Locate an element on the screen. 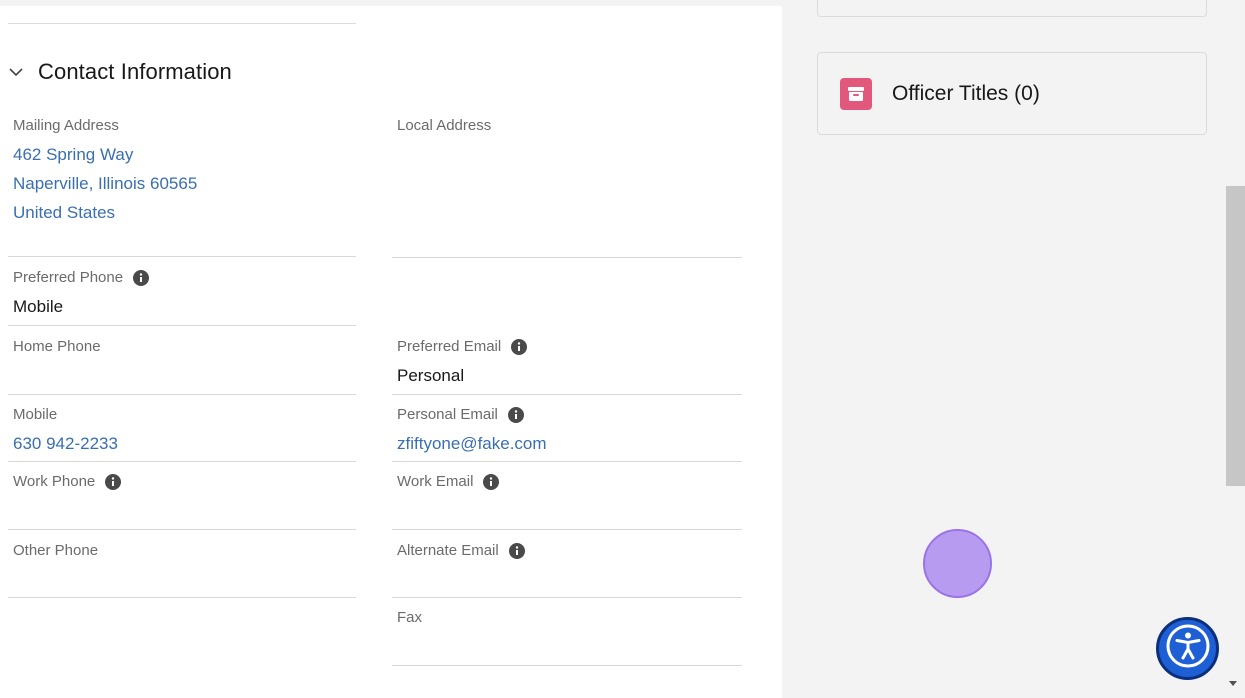 The height and width of the screenshot is (698, 1245). officer-titles-related-list: Officer Titles (0) is located at coordinates (1012, 93).